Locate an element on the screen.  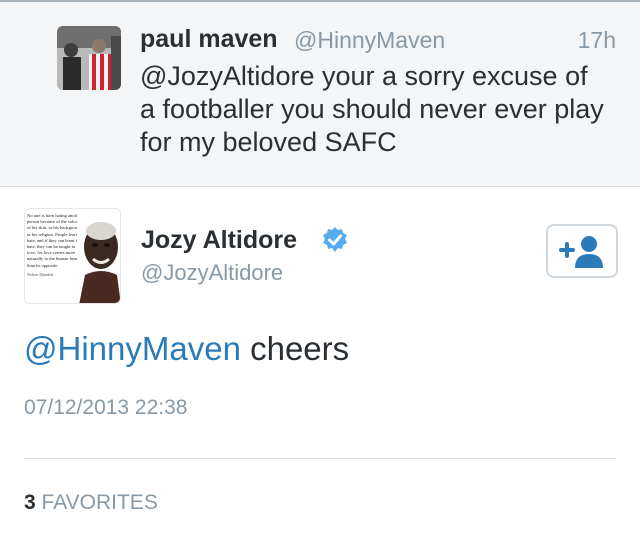
author-name: Jozy Altidore is located at coordinates (219, 240).